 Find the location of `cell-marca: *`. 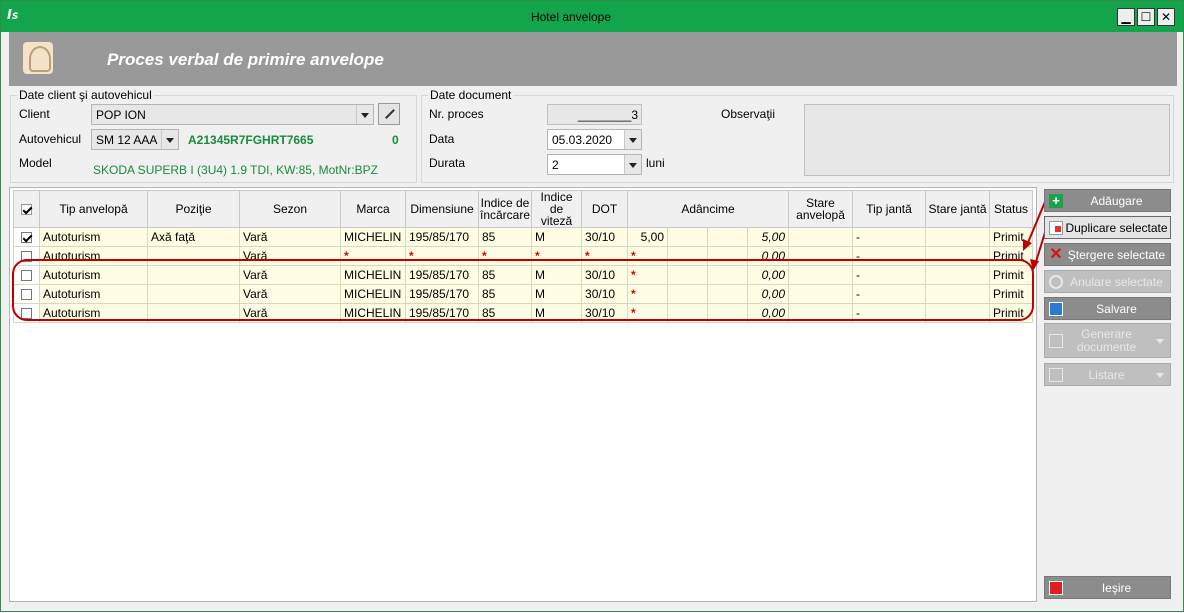

cell-marca: * is located at coordinates (373, 256).